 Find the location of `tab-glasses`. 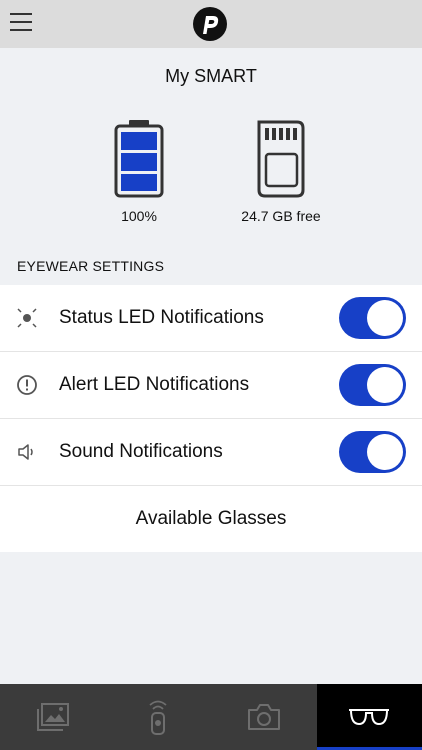

tab-glasses is located at coordinates (369, 717).